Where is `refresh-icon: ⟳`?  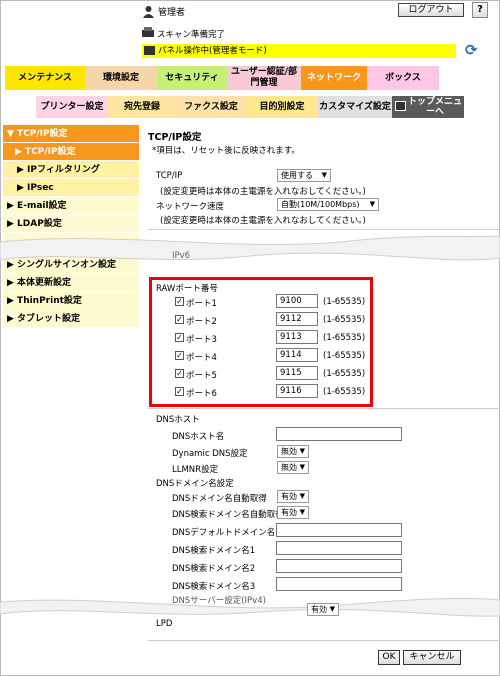 refresh-icon: ⟳ is located at coordinates (471, 50).